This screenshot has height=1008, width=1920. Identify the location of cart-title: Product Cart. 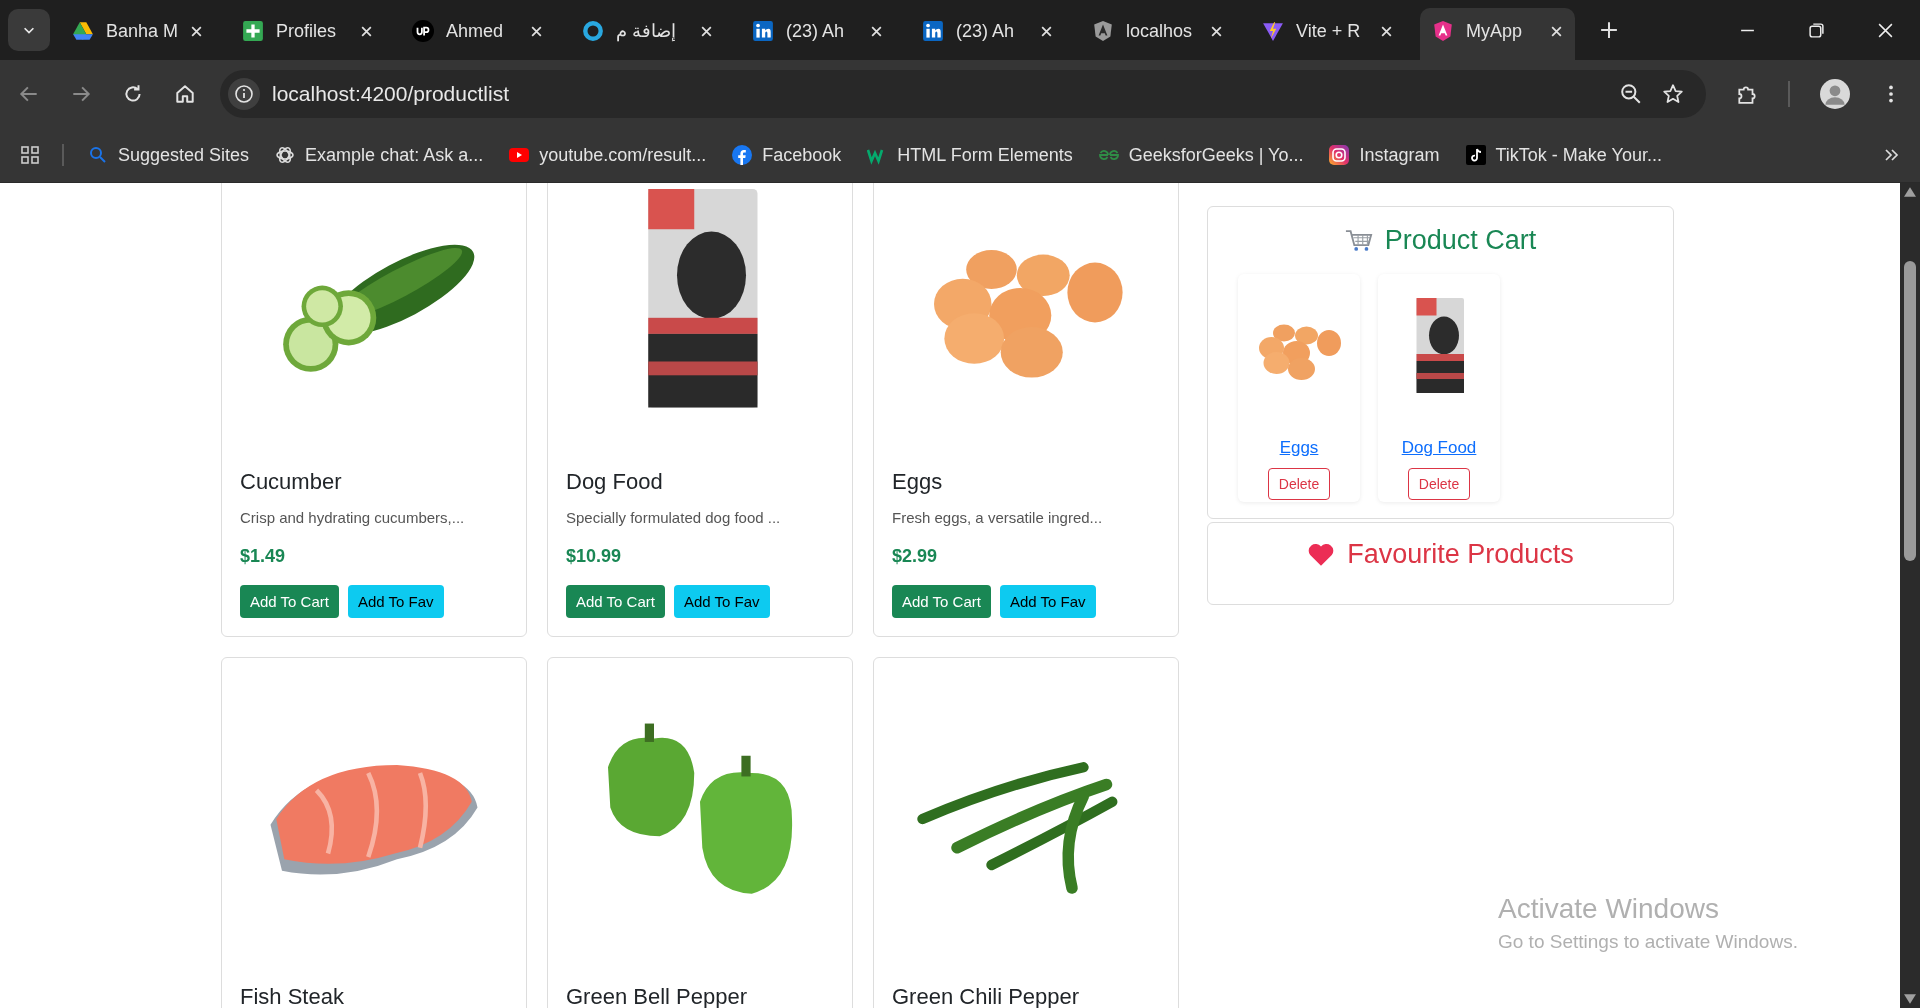
(1460, 240).